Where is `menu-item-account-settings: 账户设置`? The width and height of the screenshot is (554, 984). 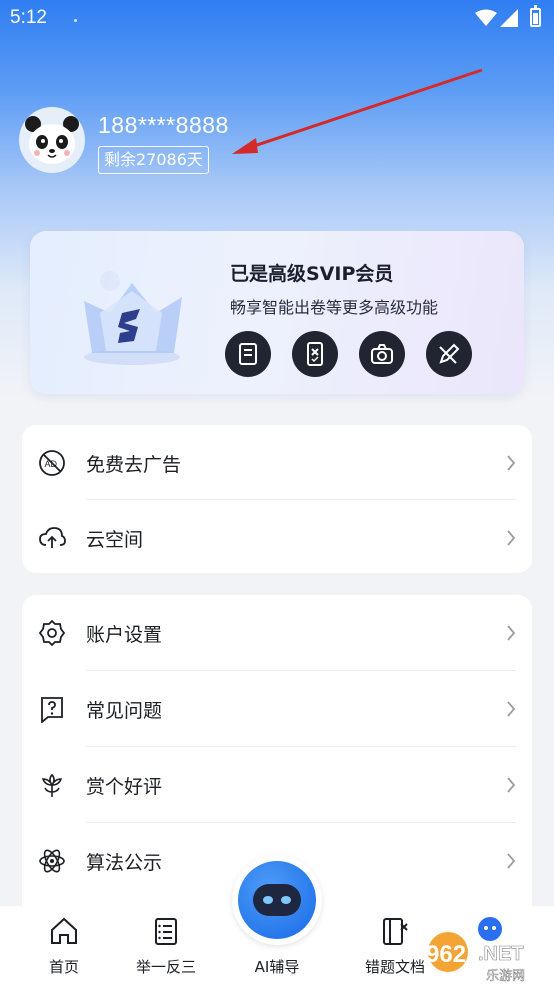
menu-item-account-settings: 账户设置 is located at coordinates (277, 633).